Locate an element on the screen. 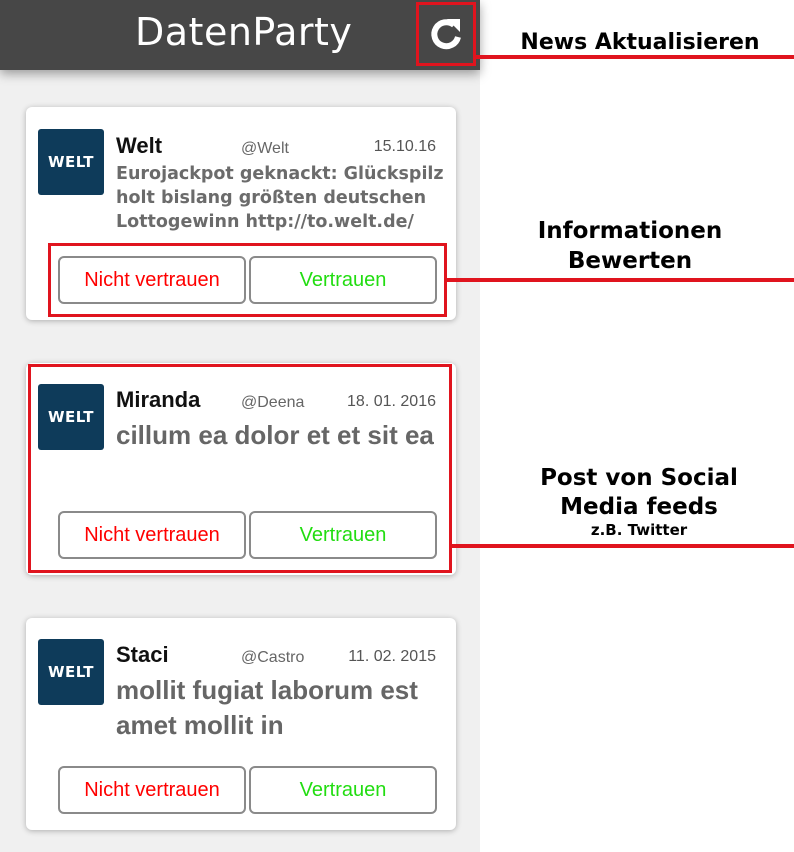 The image size is (794, 852). annotation-refresh: News Aktualisieren is located at coordinates (640, 42).